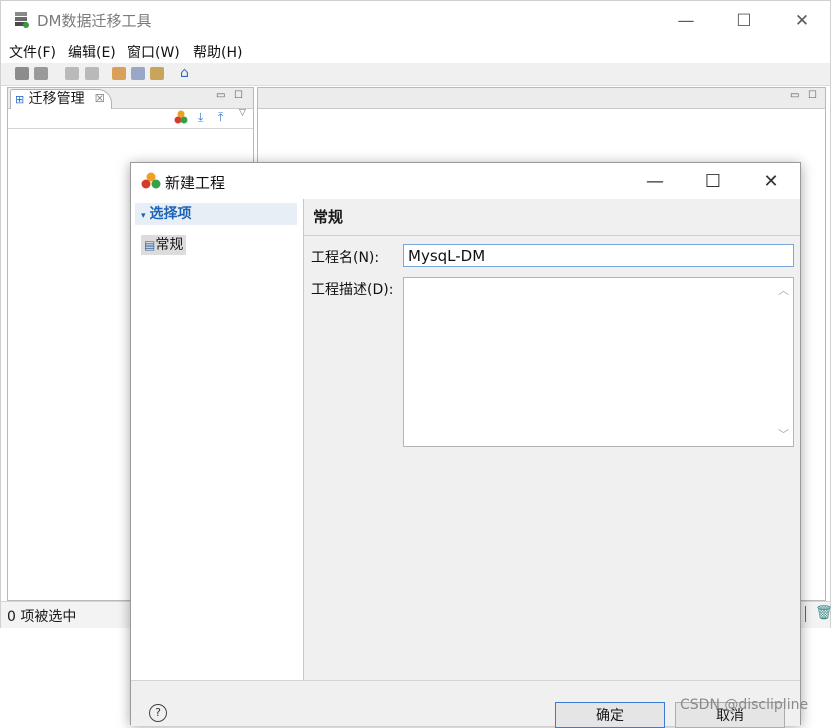 The image size is (831, 728). I want to click on paste-icon, so click(157, 73).